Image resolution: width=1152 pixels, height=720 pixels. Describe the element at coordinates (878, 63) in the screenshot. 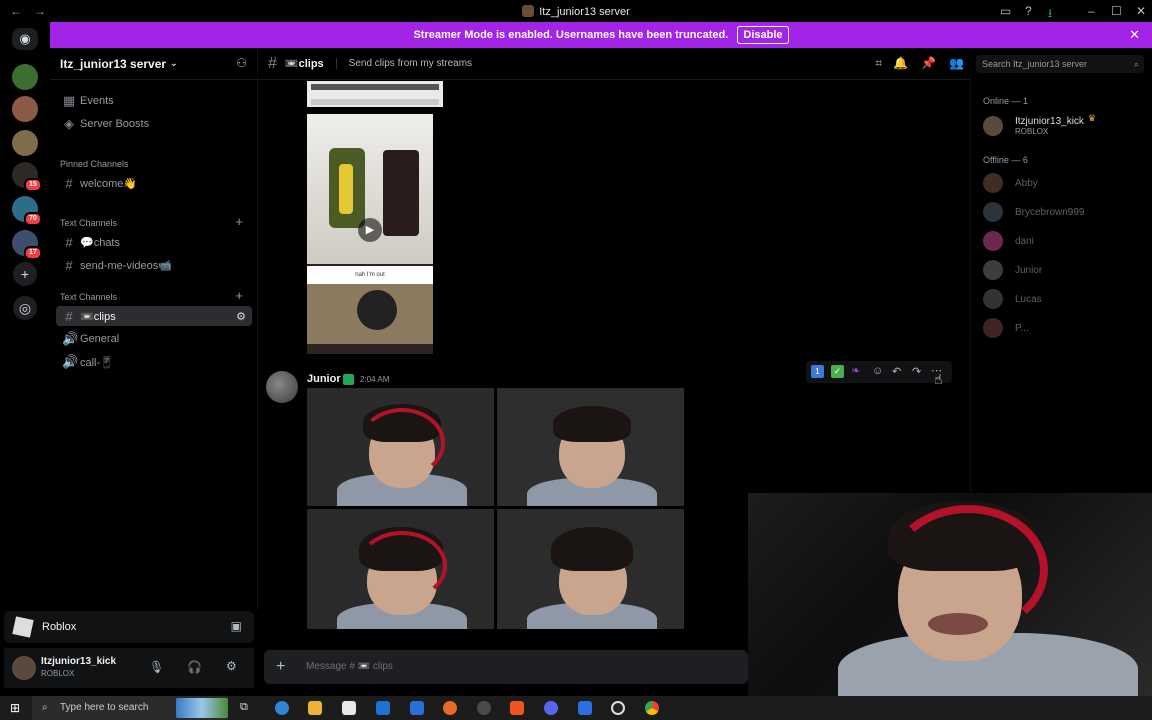

I see `threads-icon: ⌗` at that location.